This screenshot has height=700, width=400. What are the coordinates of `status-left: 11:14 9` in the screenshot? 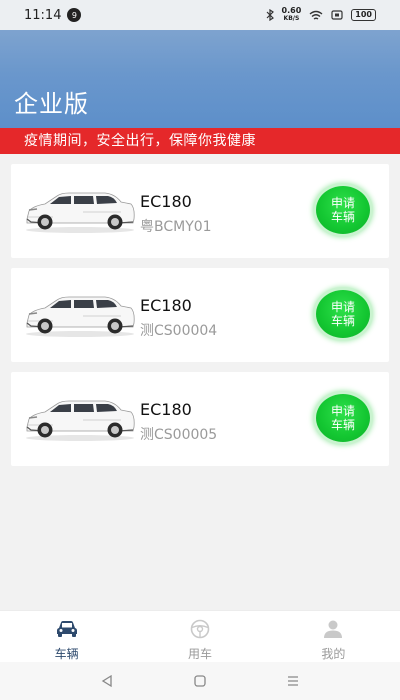 It's located at (53, 15).